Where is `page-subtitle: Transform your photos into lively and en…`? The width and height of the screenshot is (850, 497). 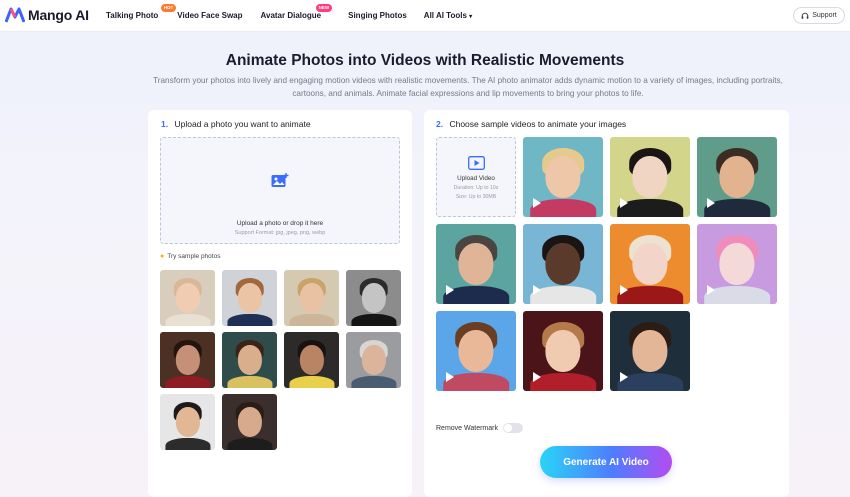
page-subtitle: Transform your photos into lively and en… is located at coordinates (468, 87).